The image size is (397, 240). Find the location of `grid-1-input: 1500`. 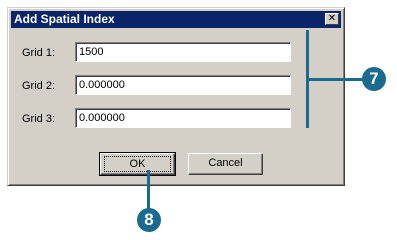

grid-1-input: 1500 is located at coordinates (183, 52).